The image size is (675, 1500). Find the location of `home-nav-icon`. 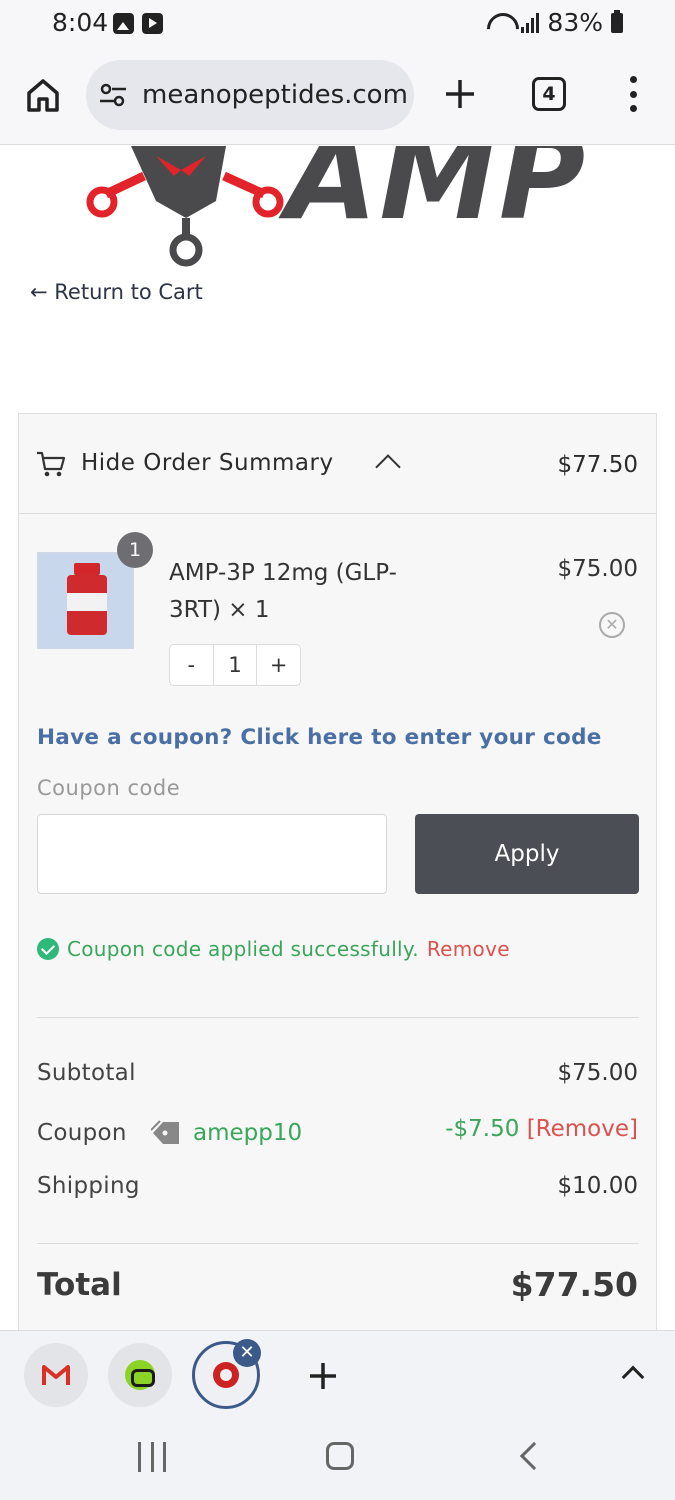

home-nav-icon is located at coordinates (340, 1456).